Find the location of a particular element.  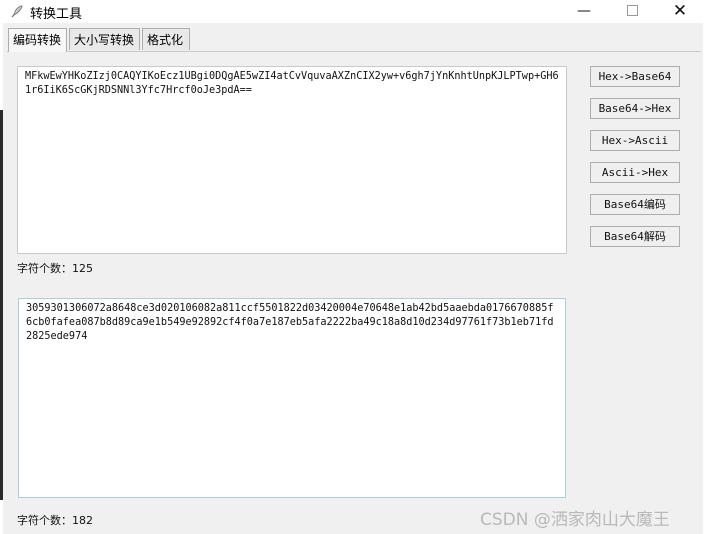

title-bar: 转换工具 — ✕ is located at coordinates (353, 11).